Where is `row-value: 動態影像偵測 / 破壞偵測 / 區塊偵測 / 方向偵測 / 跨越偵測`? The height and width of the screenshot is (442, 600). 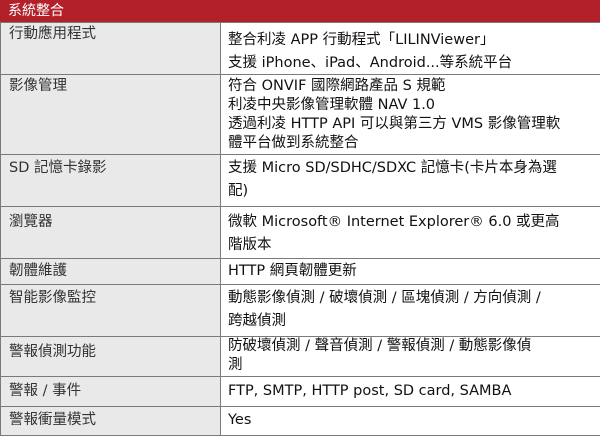 row-value: 動態影像偵測 / 破壞偵測 / 區塊偵測 / 方向偵測 / 跨越偵測 is located at coordinates (410, 310).